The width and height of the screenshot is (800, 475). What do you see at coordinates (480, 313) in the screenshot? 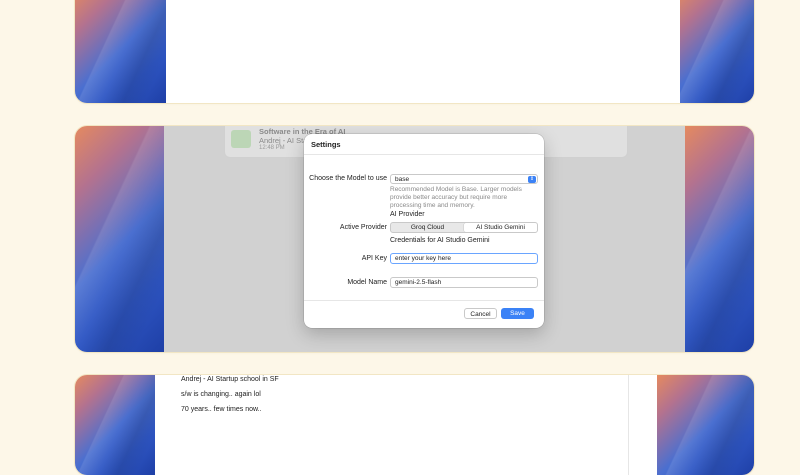
I see `cancel-button: Cancel` at bounding box center [480, 313].